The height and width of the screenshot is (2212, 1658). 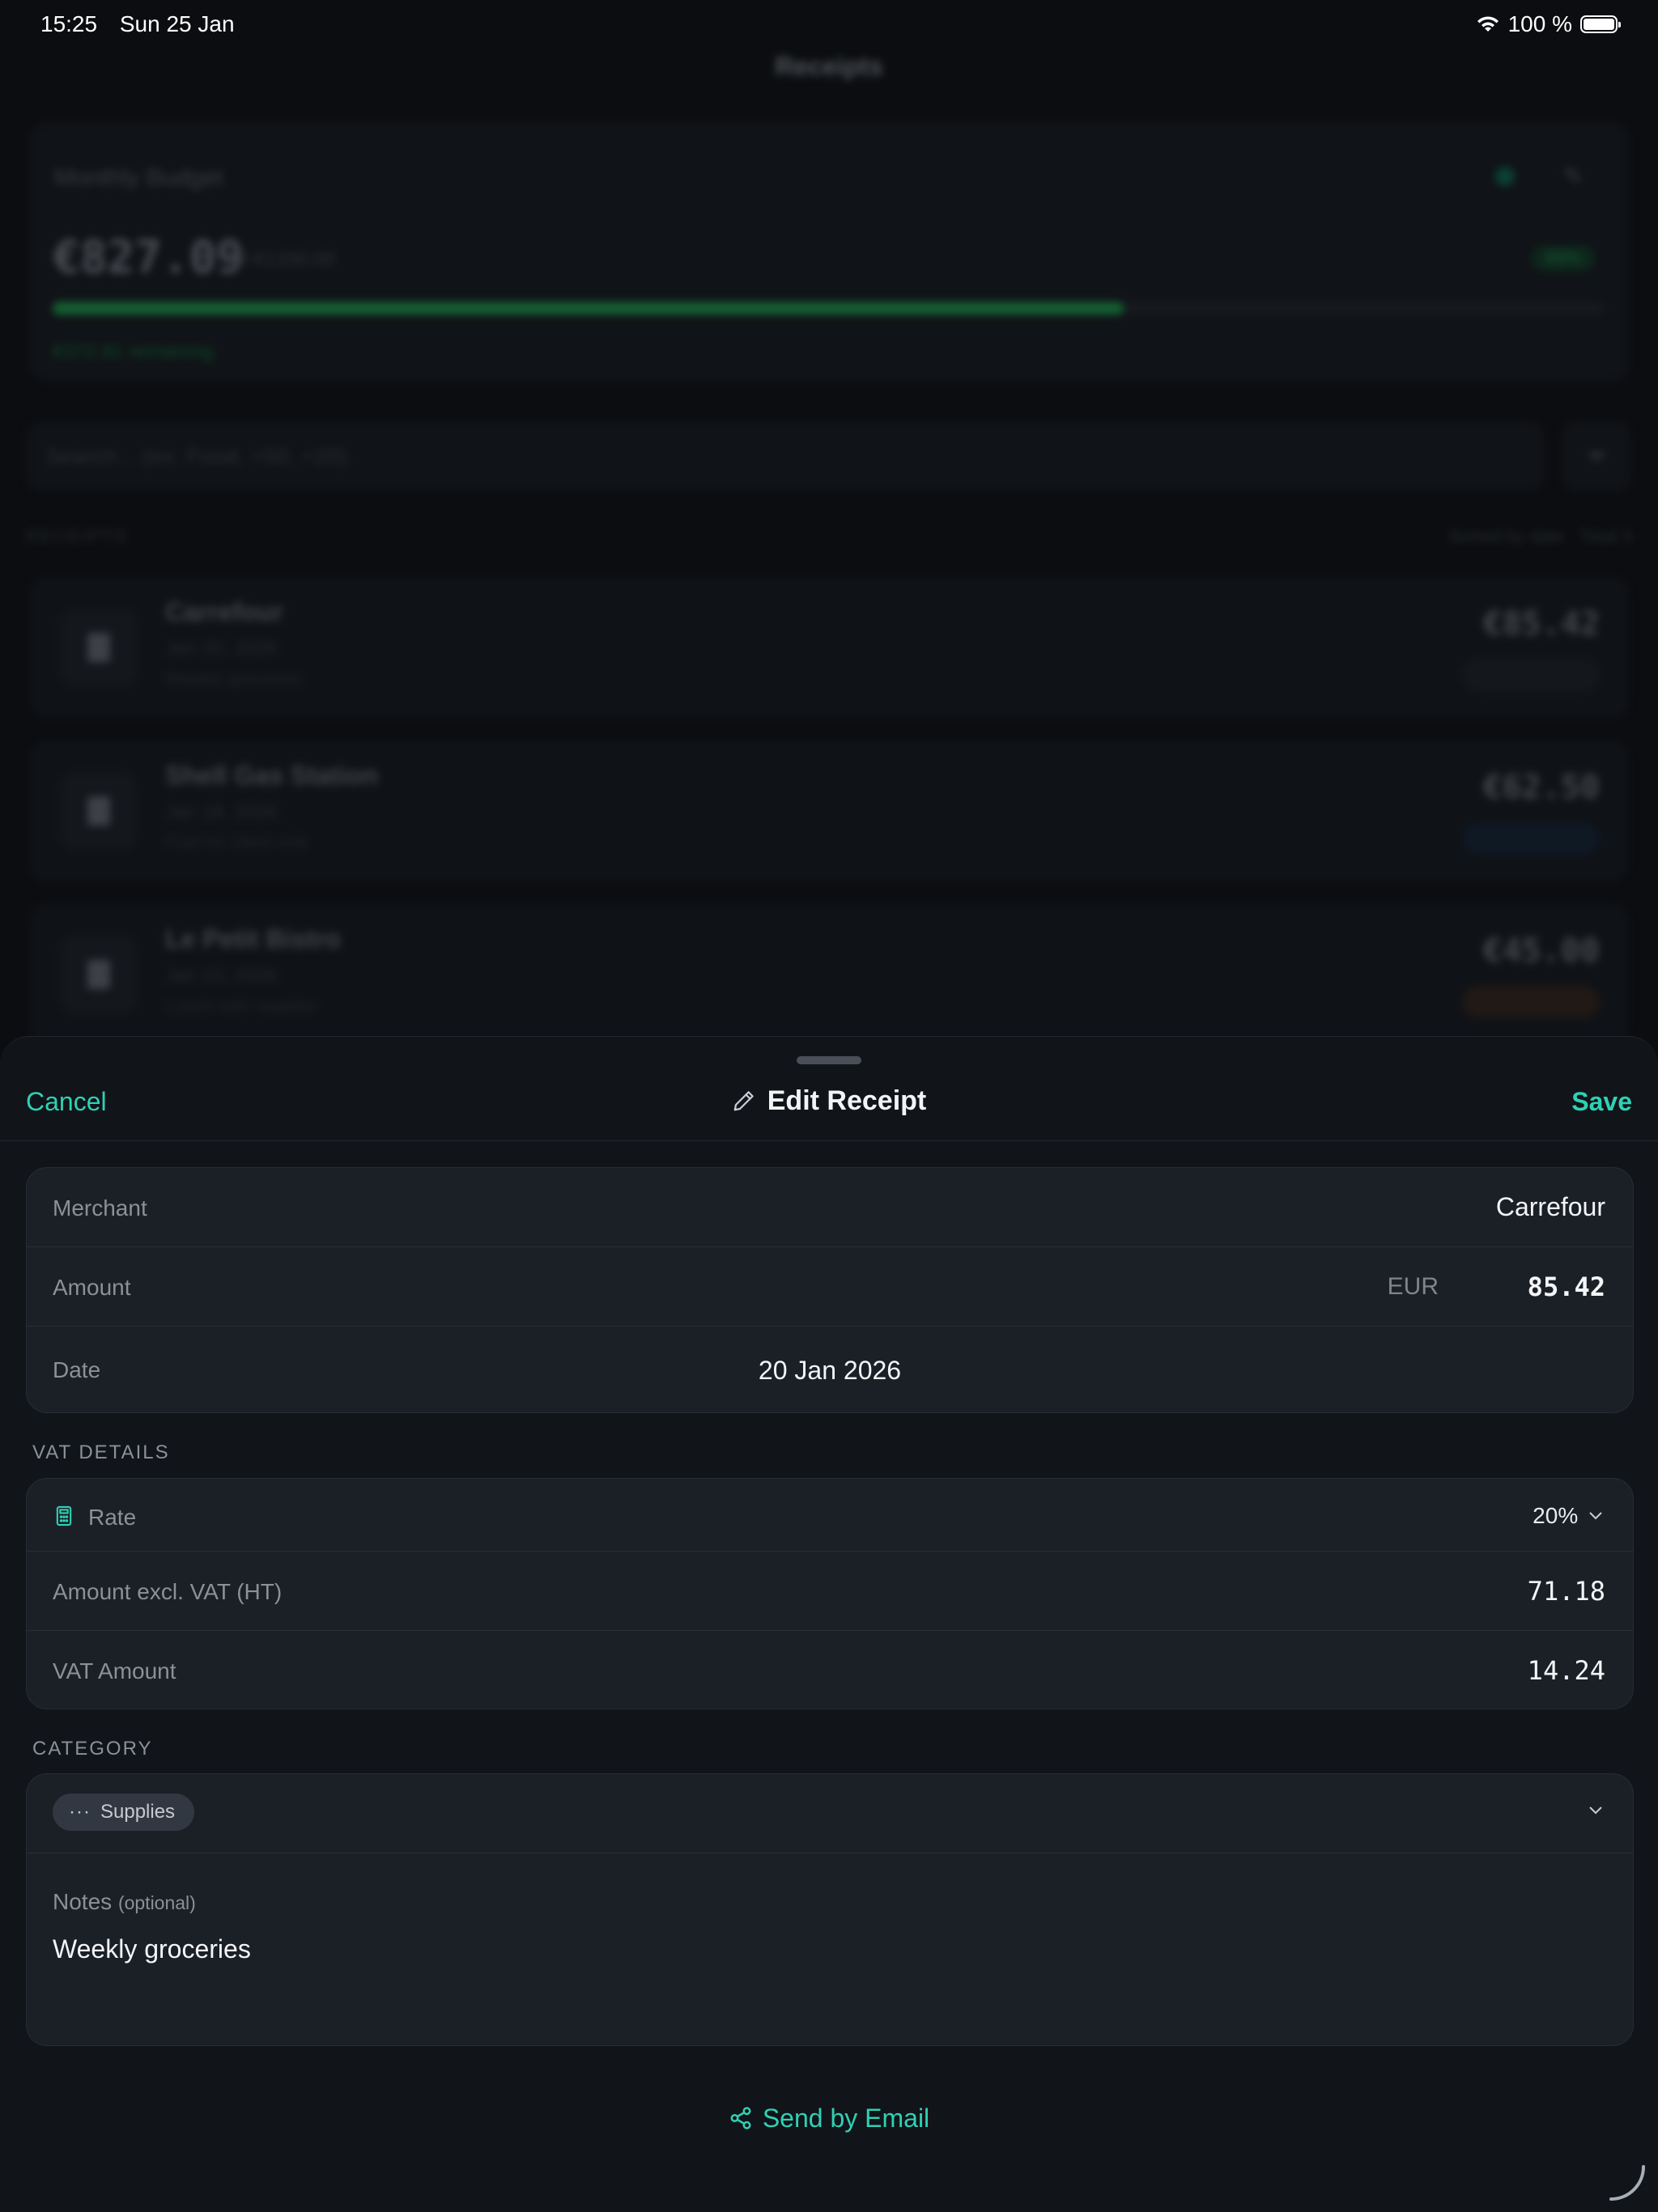 What do you see at coordinates (1596, 456) in the screenshot?
I see `filter-icon: ⏷` at bounding box center [1596, 456].